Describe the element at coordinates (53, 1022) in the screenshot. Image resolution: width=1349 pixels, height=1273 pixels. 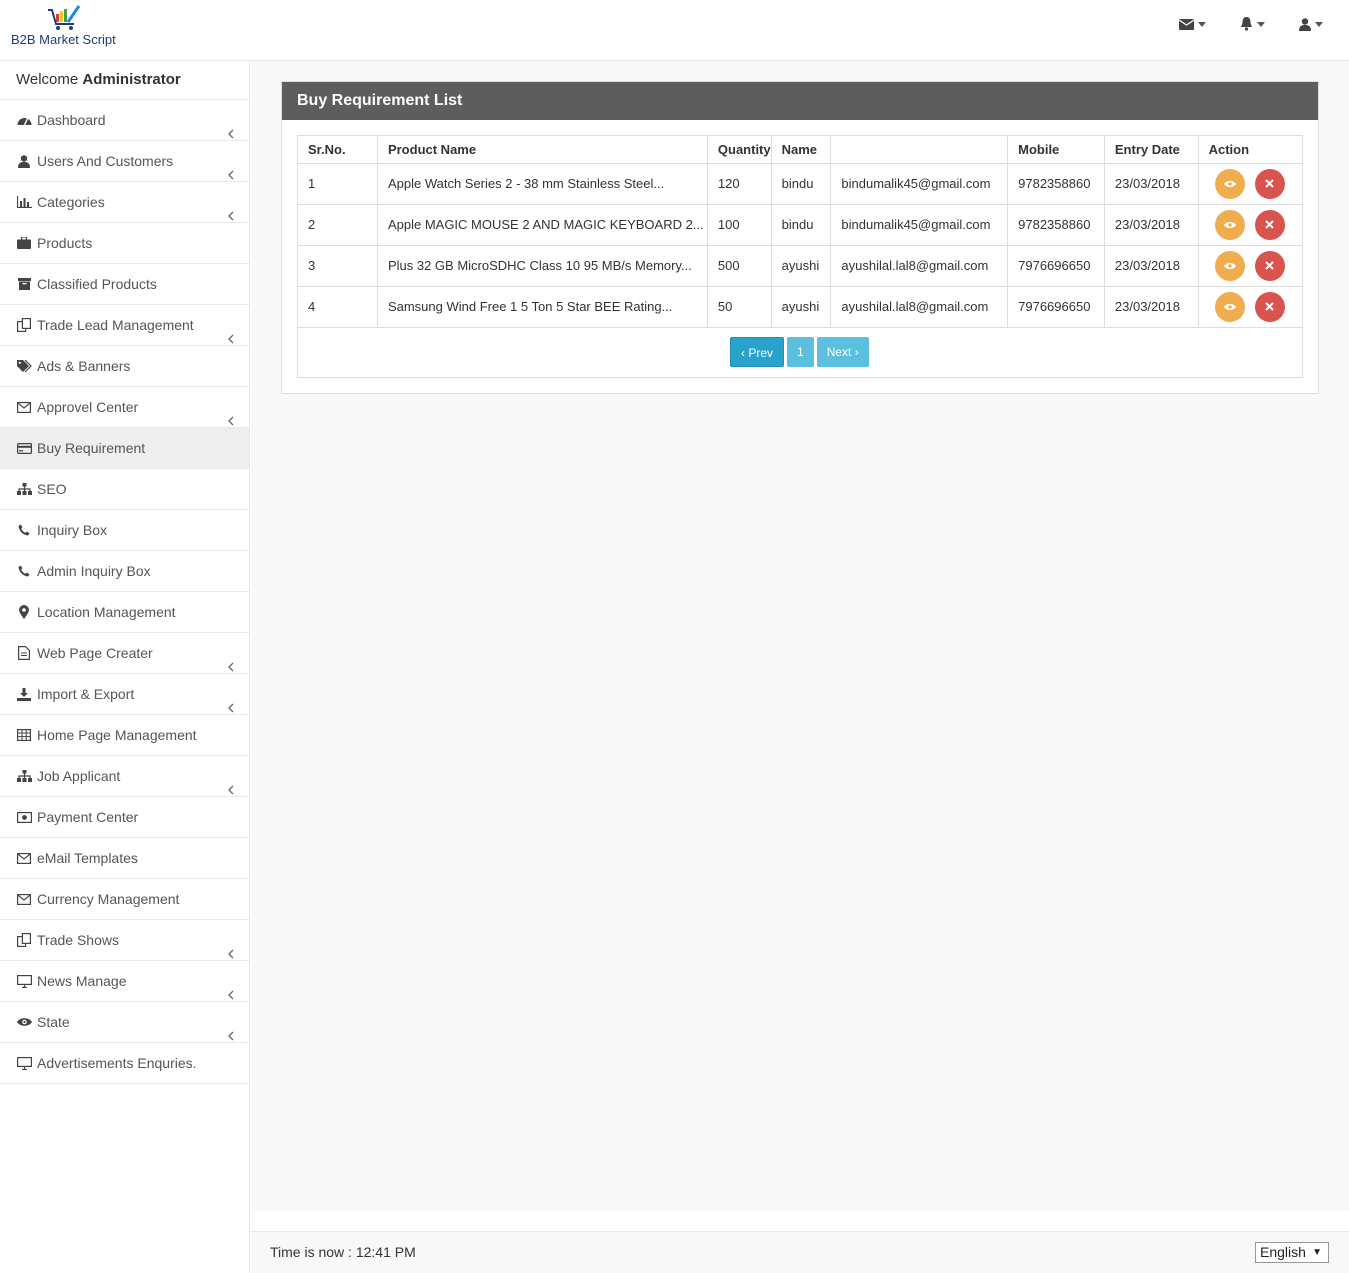
I see `sidebar-item-label: State` at that location.